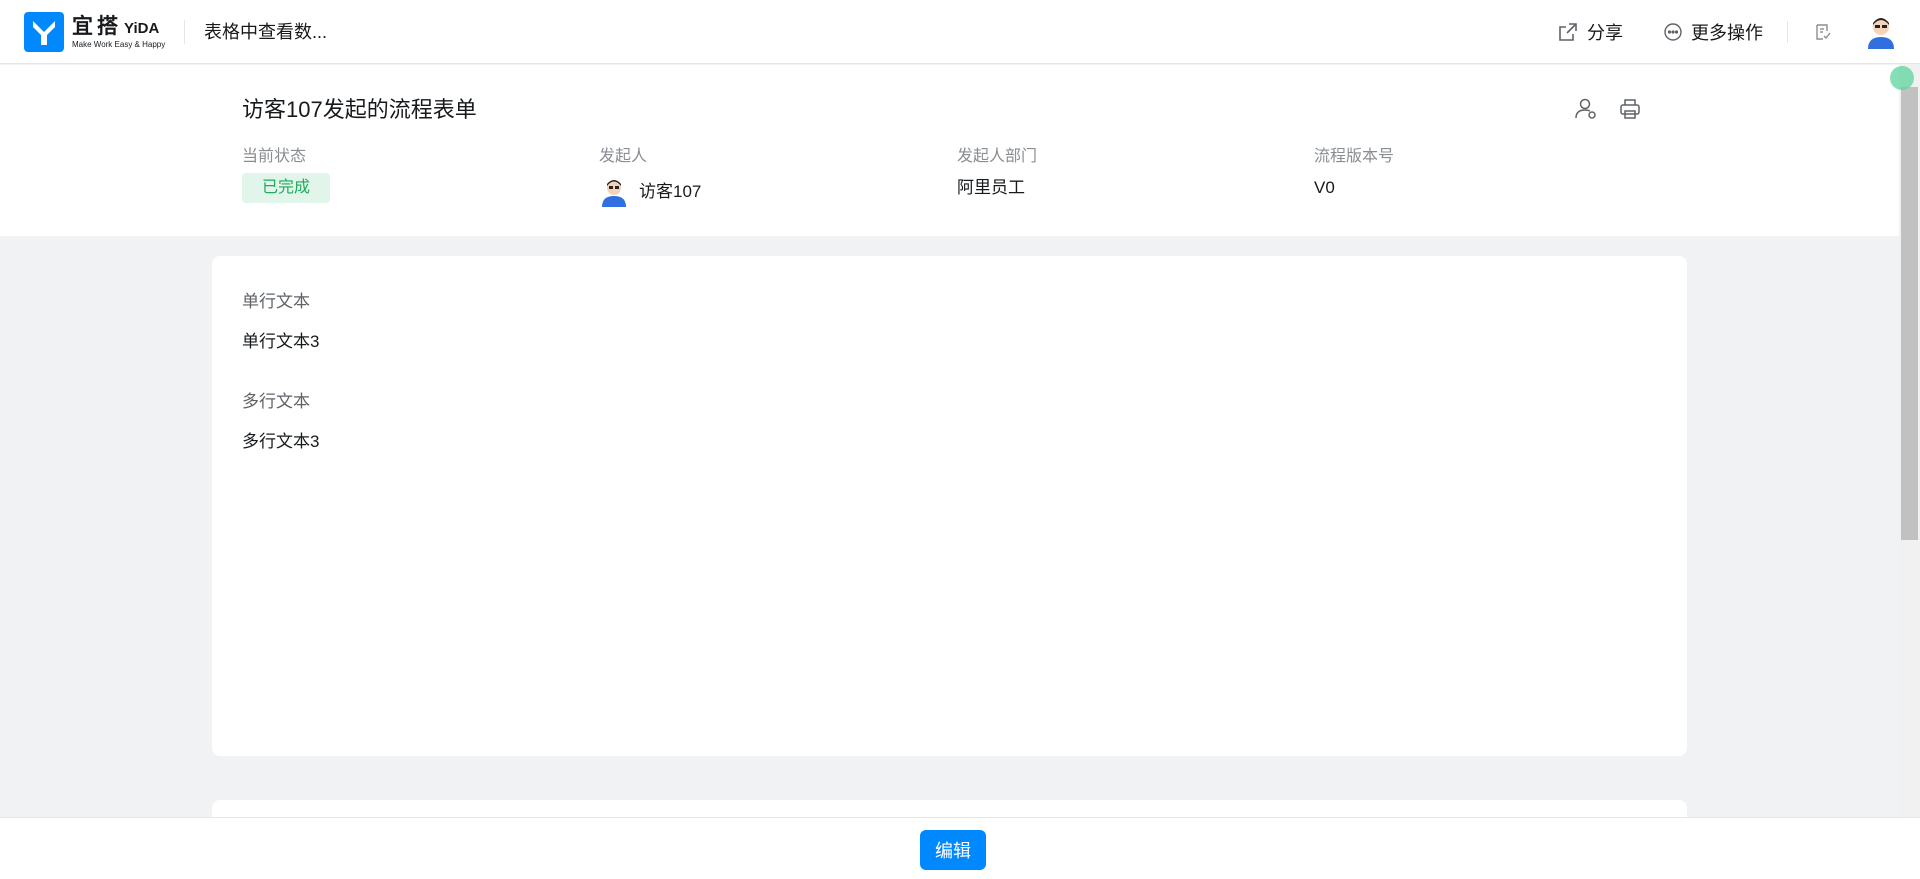 The height and width of the screenshot is (879, 1920). Describe the element at coordinates (1568, 32) in the screenshot. I see `share-icon` at that location.